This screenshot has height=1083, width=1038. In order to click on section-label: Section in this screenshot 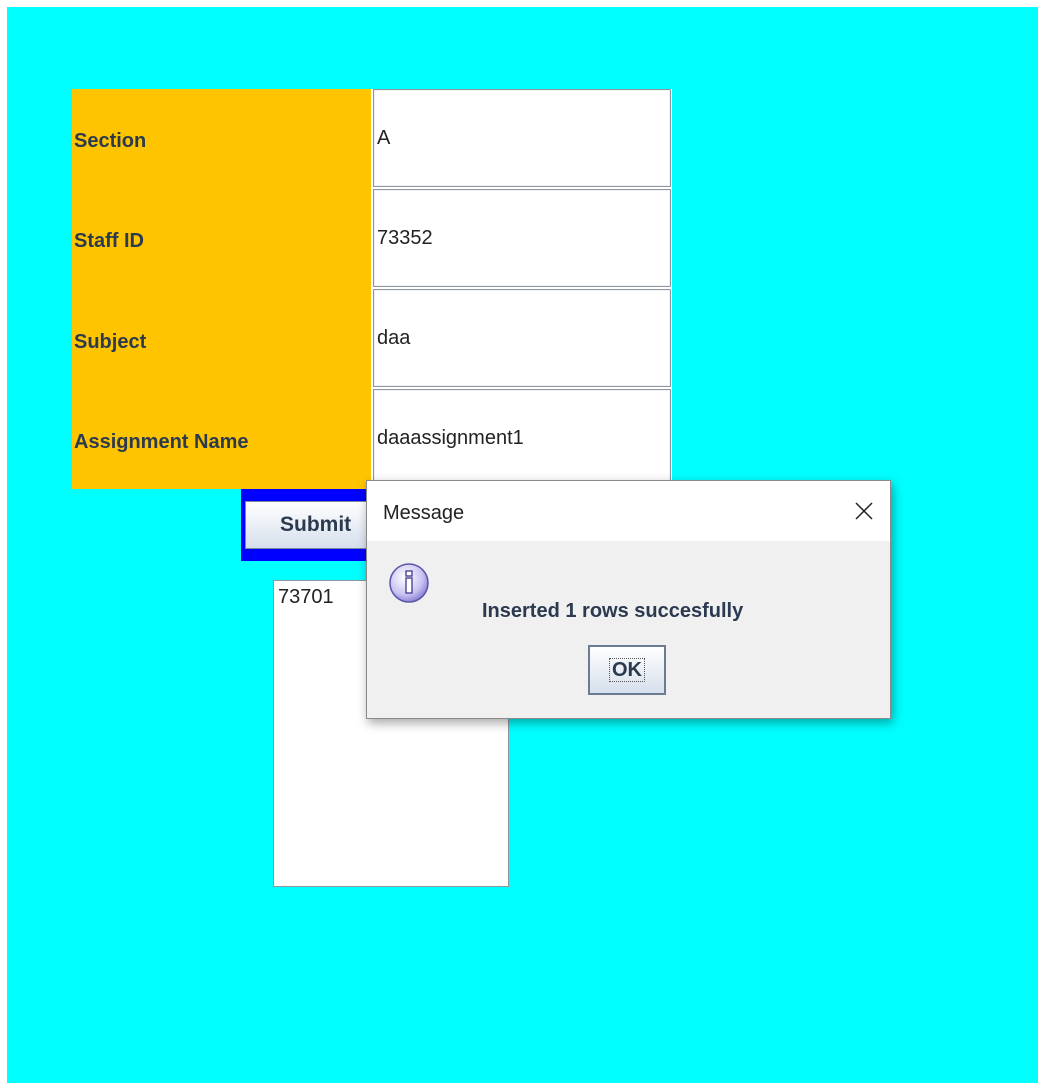, I will do `click(110, 141)`.